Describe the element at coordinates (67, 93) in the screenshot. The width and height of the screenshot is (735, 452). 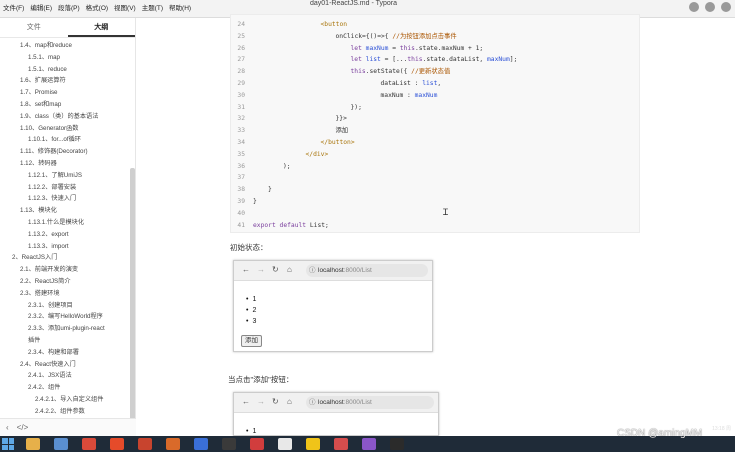
I see `outline-item: 1.7、Promise` at that location.